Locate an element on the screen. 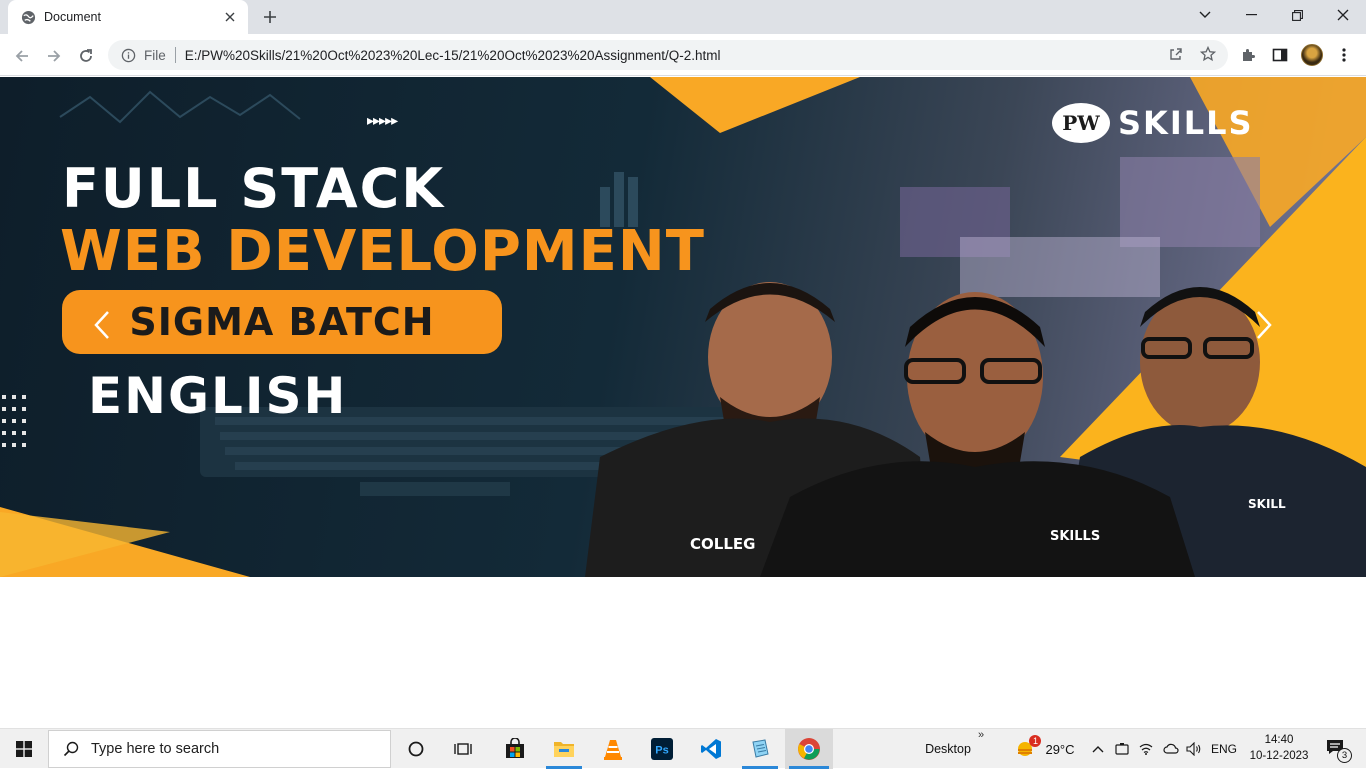 This screenshot has width=1366, height=769. language-label: ENG is located at coordinates (1223, 749).